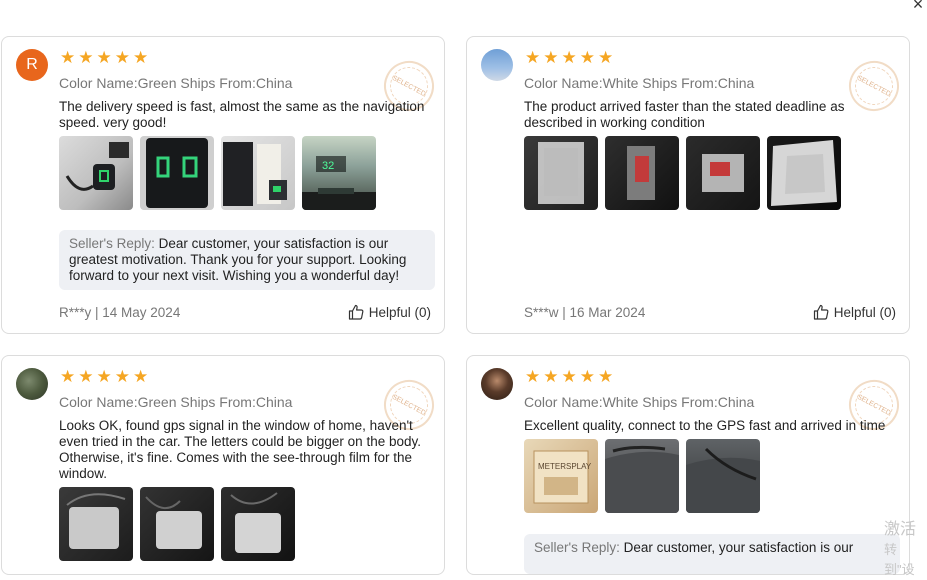  Describe the element at coordinates (738, 547) in the screenshot. I see `seller-reply-text: Dear customer, your satisfaction is our` at that location.